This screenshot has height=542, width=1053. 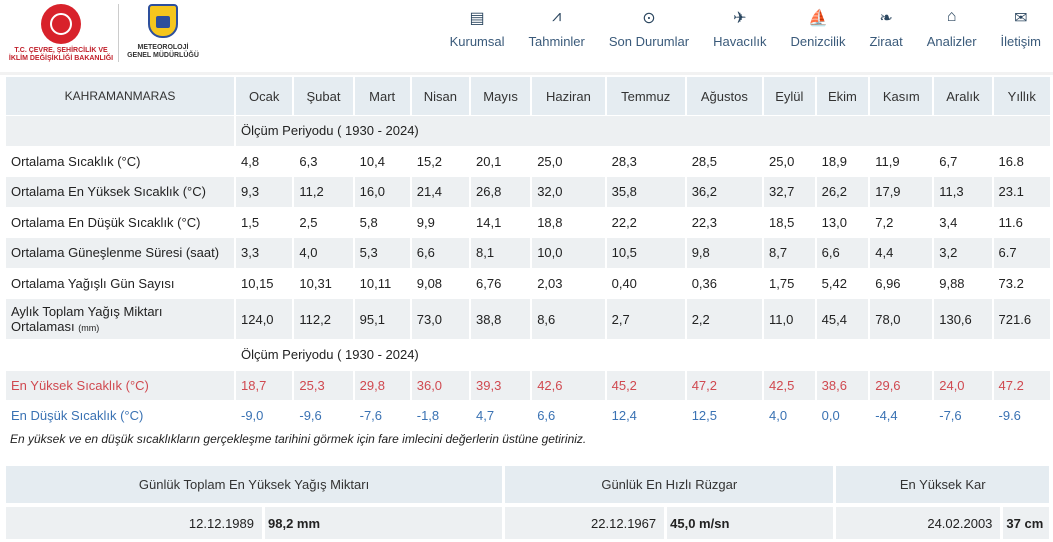 What do you see at coordinates (963, 319) in the screenshot?
I see `table-cell: 130,6` at bounding box center [963, 319].